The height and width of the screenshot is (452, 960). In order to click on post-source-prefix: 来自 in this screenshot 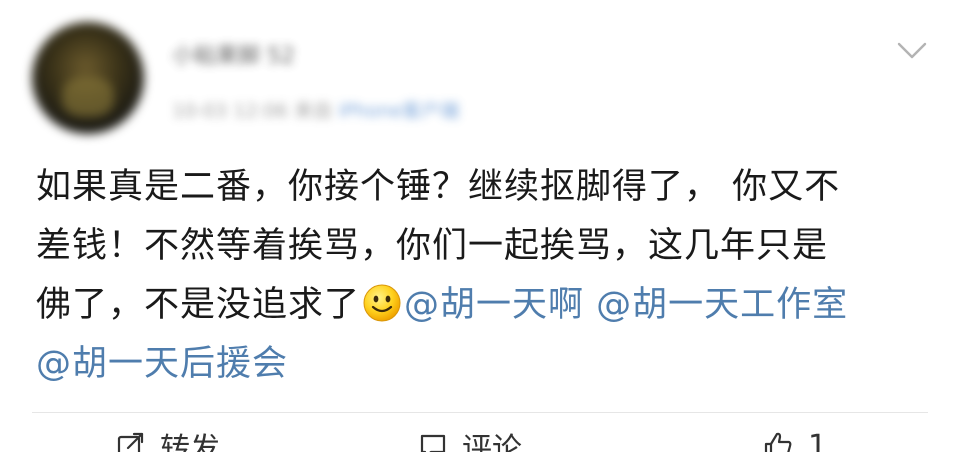, I will do `click(313, 111)`.